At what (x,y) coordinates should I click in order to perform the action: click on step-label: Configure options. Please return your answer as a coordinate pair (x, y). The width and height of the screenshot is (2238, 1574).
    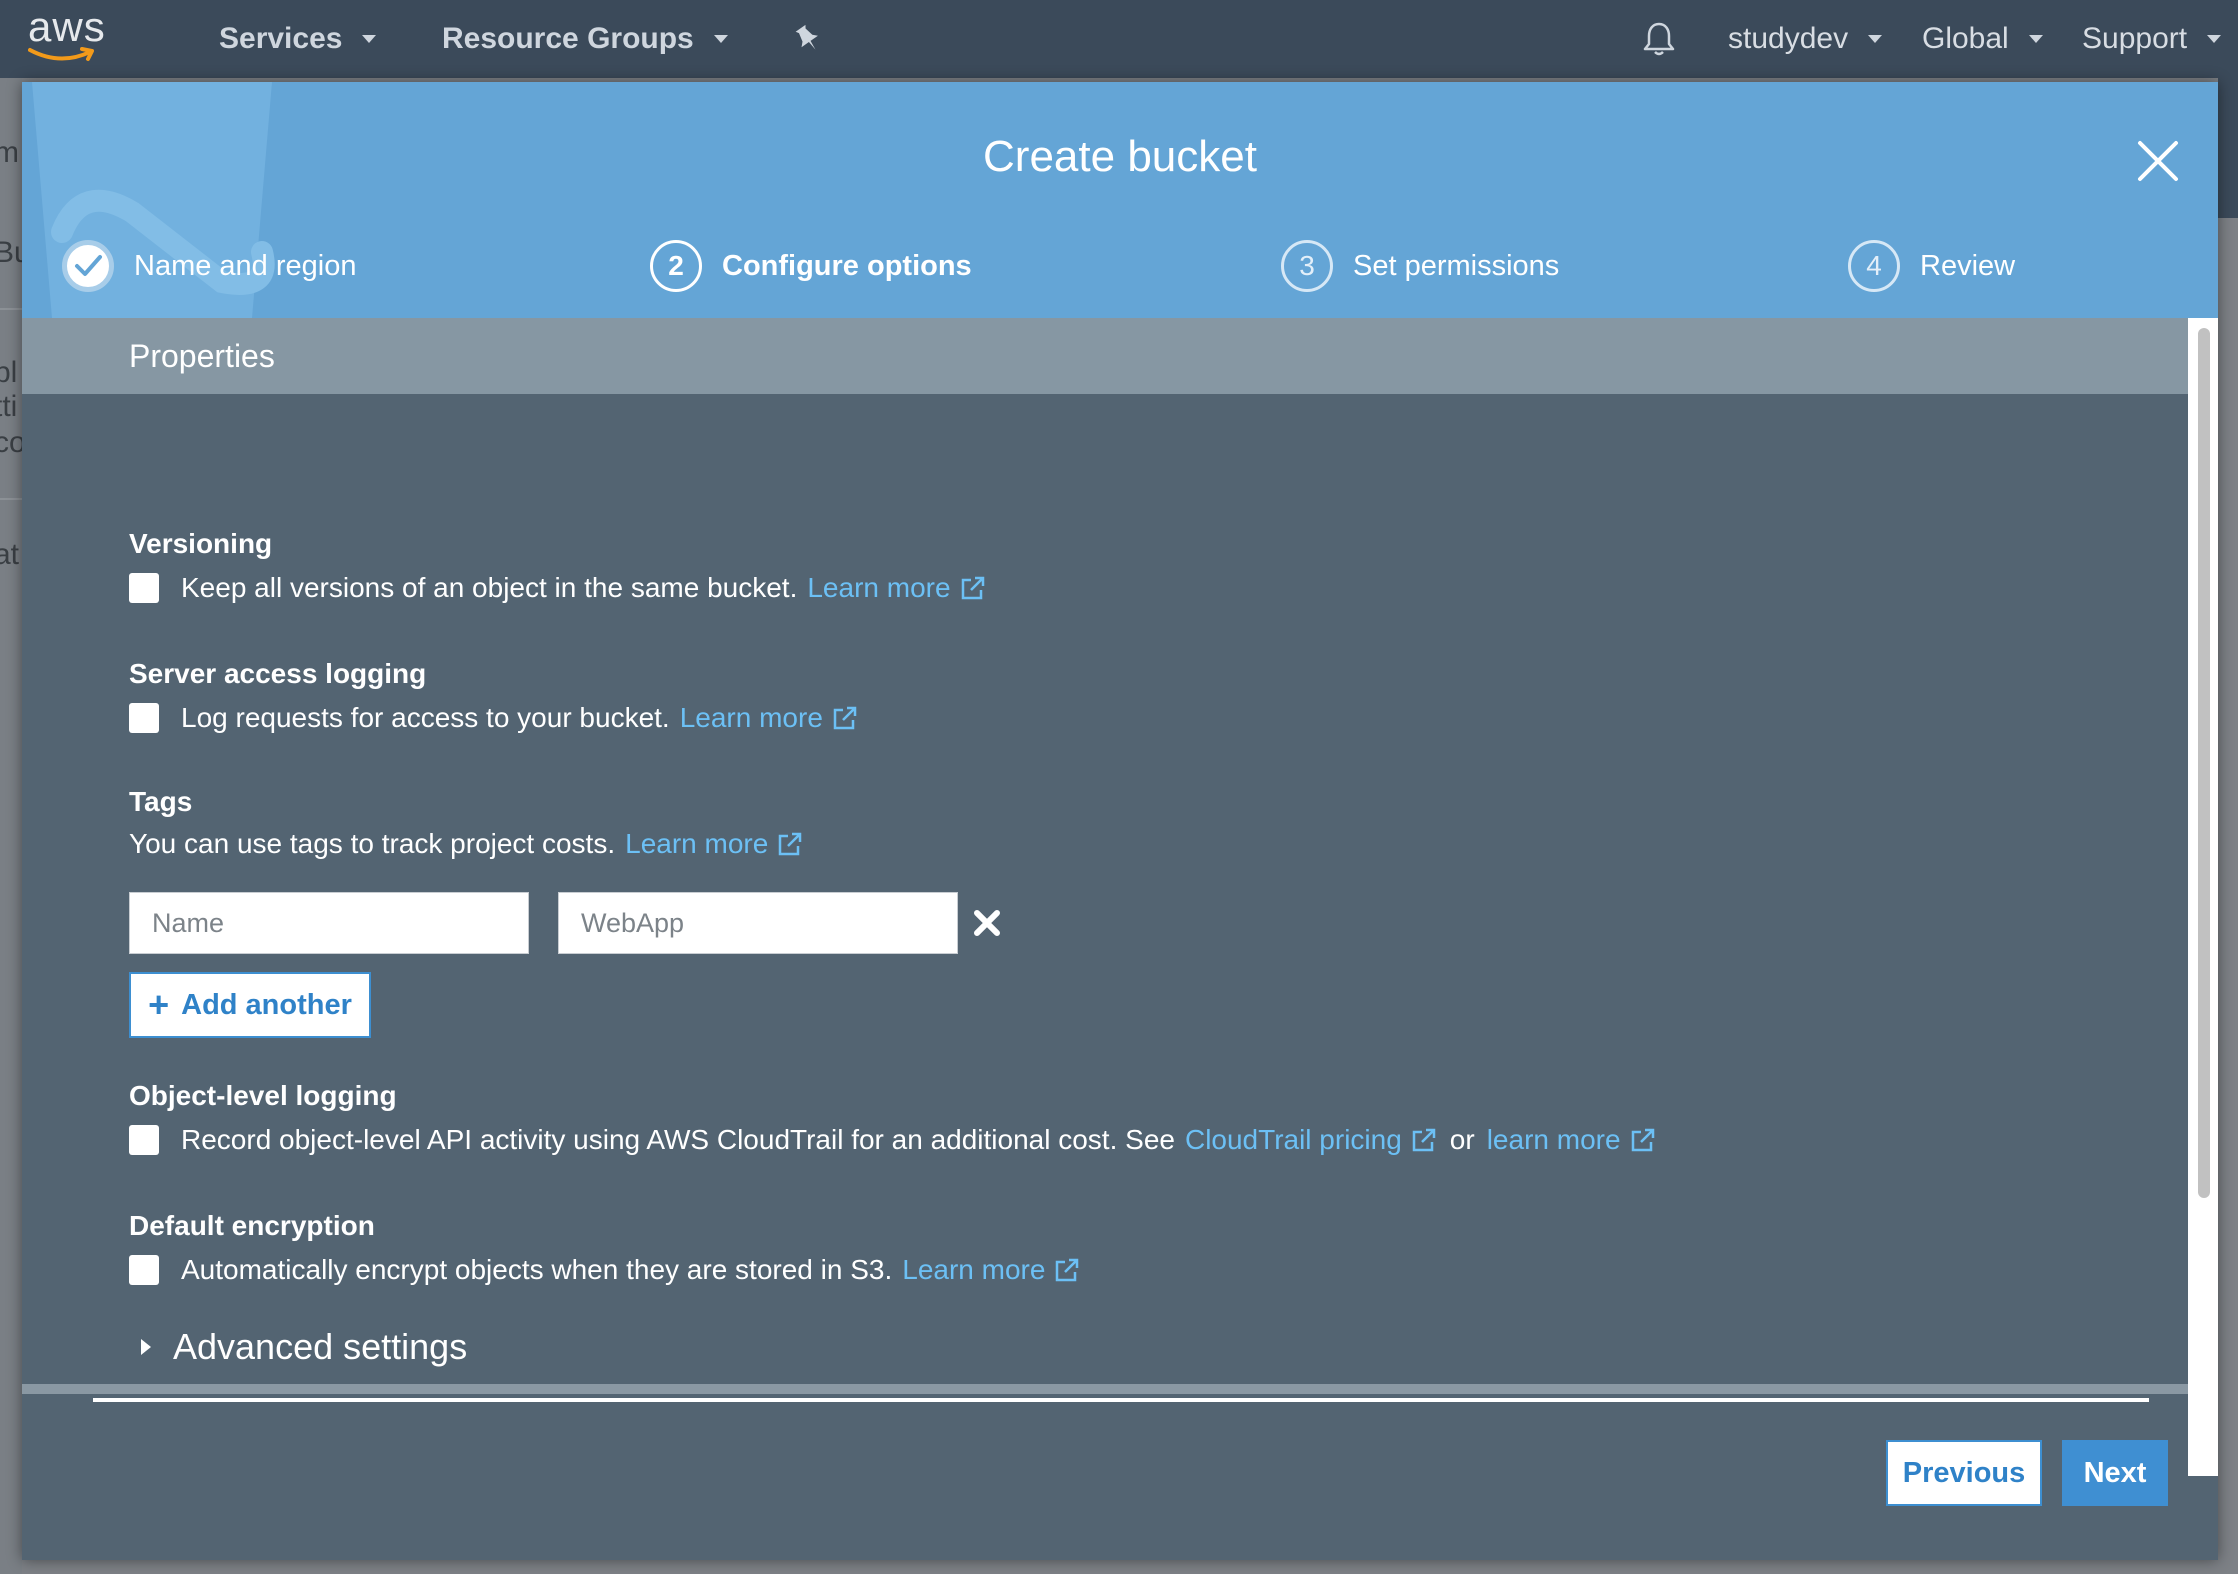
    Looking at the image, I should click on (847, 265).